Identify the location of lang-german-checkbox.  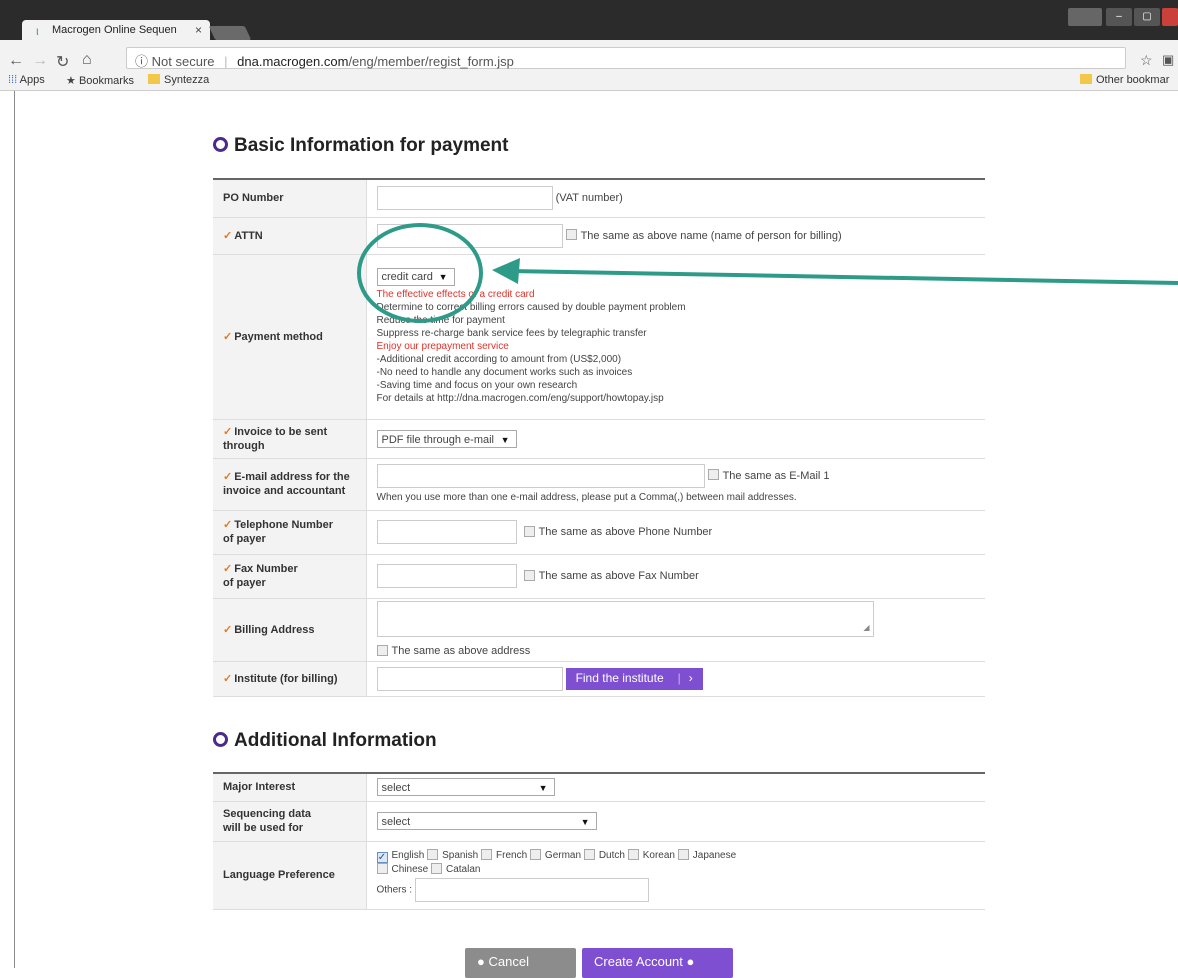
(535, 854).